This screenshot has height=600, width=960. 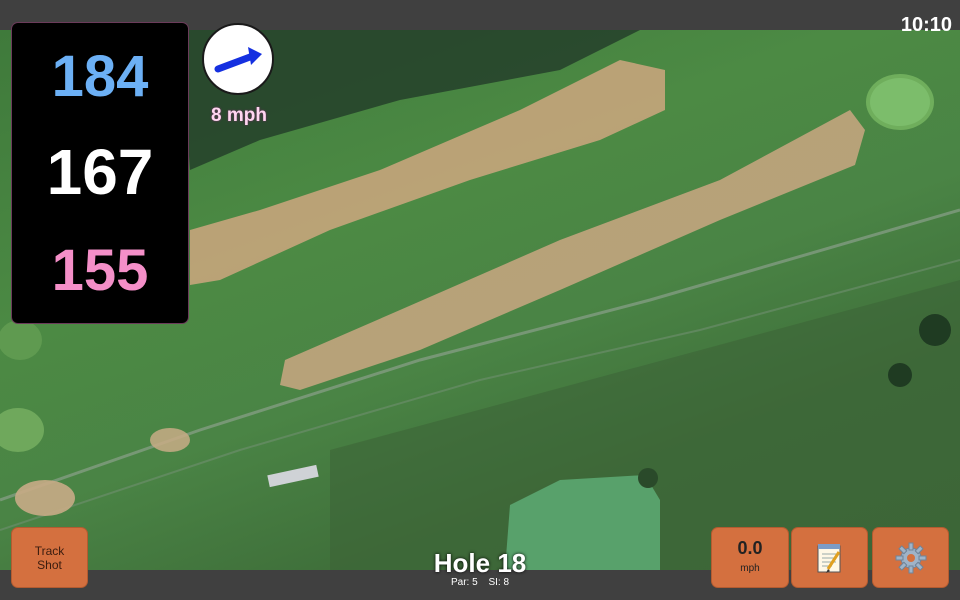 I want to click on wind-indicator, so click(x=238, y=59).